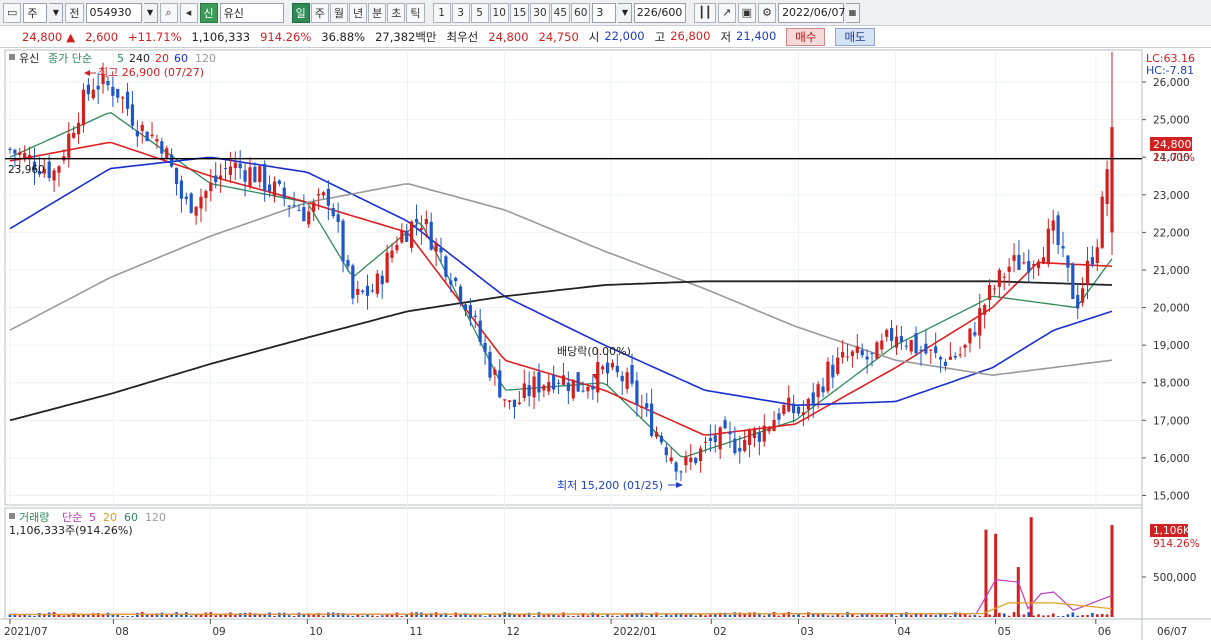 The height and width of the screenshot is (640, 1211). I want to click on code-input: 054930, so click(113, 12).